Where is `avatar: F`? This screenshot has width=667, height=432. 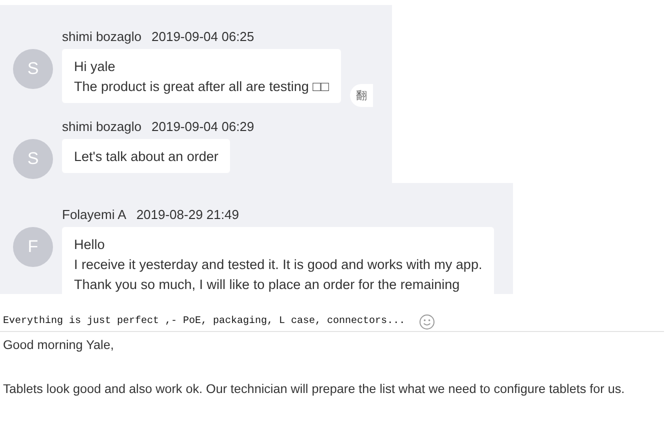 avatar: F is located at coordinates (33, 247).